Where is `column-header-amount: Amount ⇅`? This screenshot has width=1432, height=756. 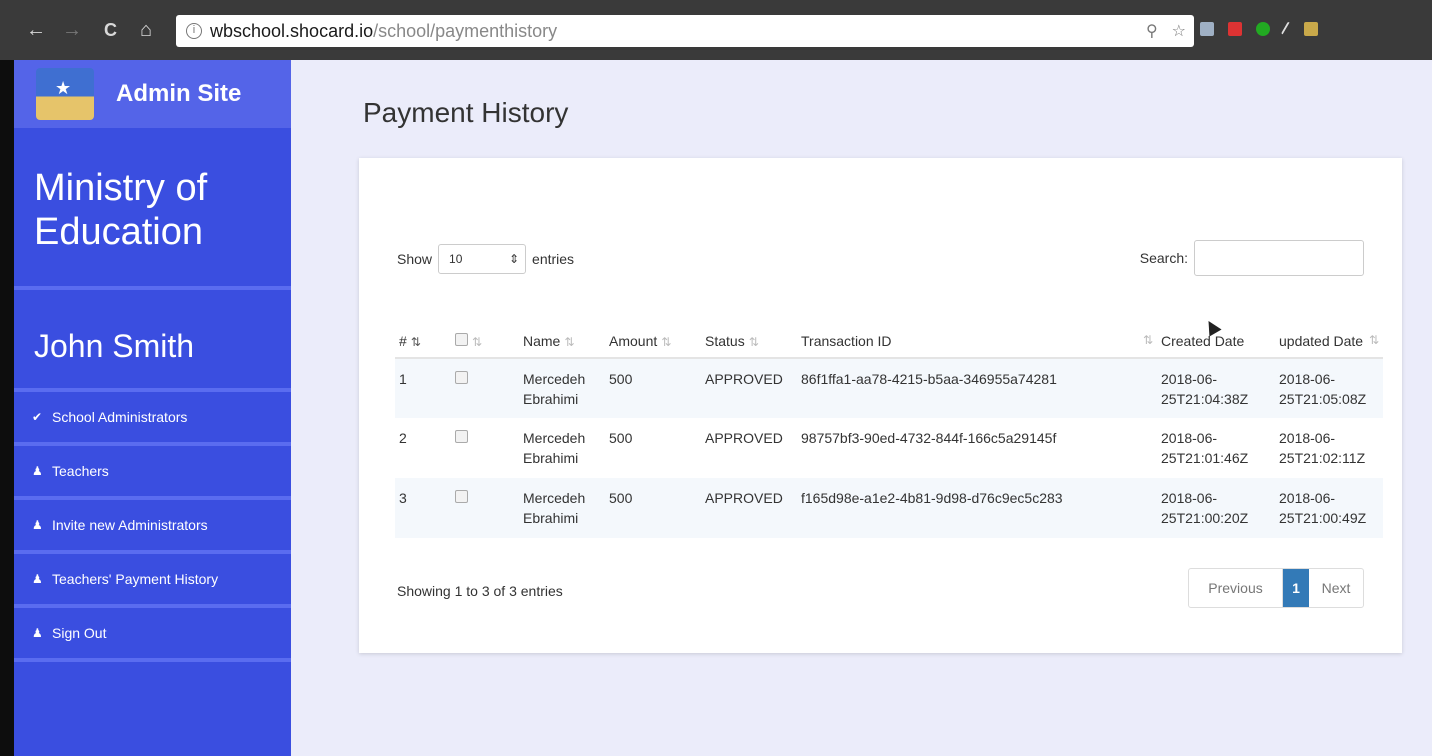 column-header-amount: Amount ⇅ is located at coordinates (653, 327).